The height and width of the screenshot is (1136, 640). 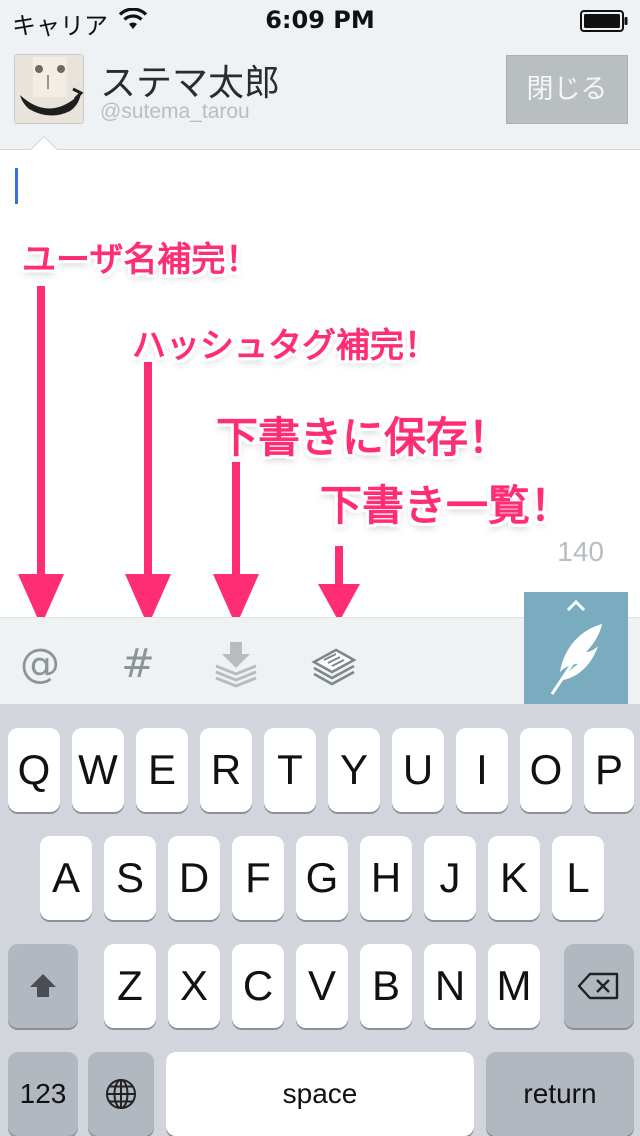 I want to click on feather-icon, so click(x=576, y=659).